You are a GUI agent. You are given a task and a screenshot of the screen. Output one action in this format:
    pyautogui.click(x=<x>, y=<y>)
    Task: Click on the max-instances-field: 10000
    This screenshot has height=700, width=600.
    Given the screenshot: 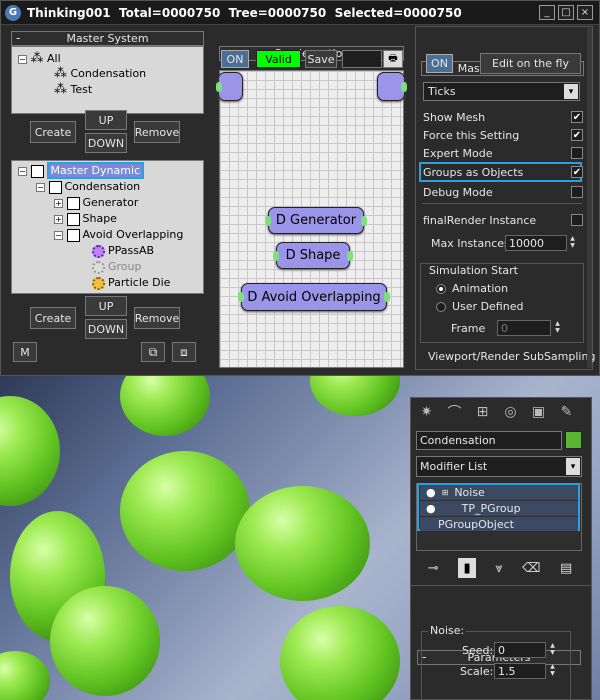 What is the action you would take?
    pyautogui.click(x=536, y=243)
    